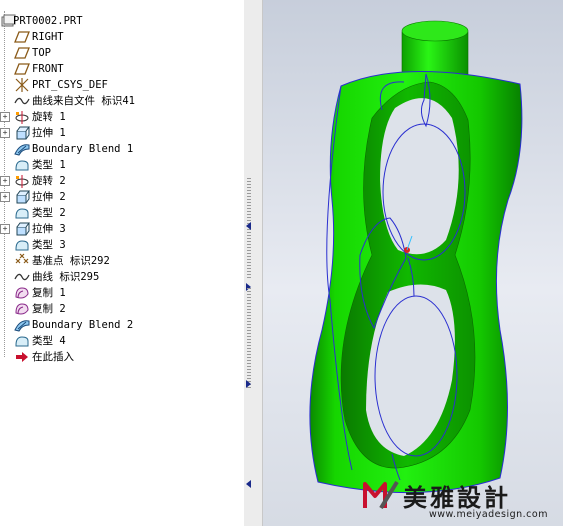 The image size is (563, 526). What do you see at coordinates (22, 357) in the screenshot?
I see `insert-here-arrow-icon` at bounding box center [22, 357].